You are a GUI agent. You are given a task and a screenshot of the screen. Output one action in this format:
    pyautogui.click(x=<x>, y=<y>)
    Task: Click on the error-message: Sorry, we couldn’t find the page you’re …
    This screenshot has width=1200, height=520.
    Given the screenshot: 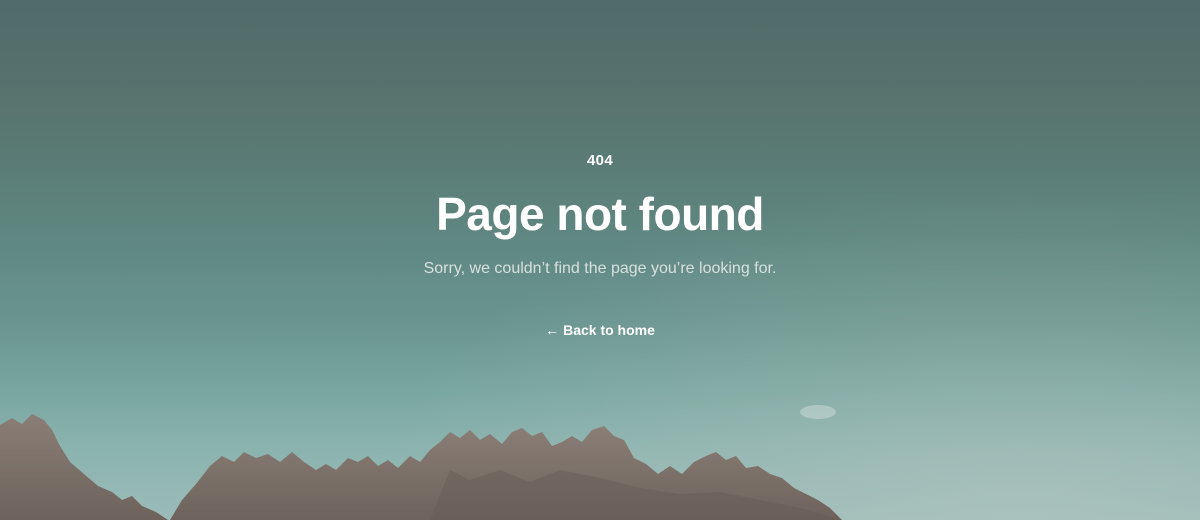 What is the action you would take?
    pyautogui.click(x=600, y=268)
    